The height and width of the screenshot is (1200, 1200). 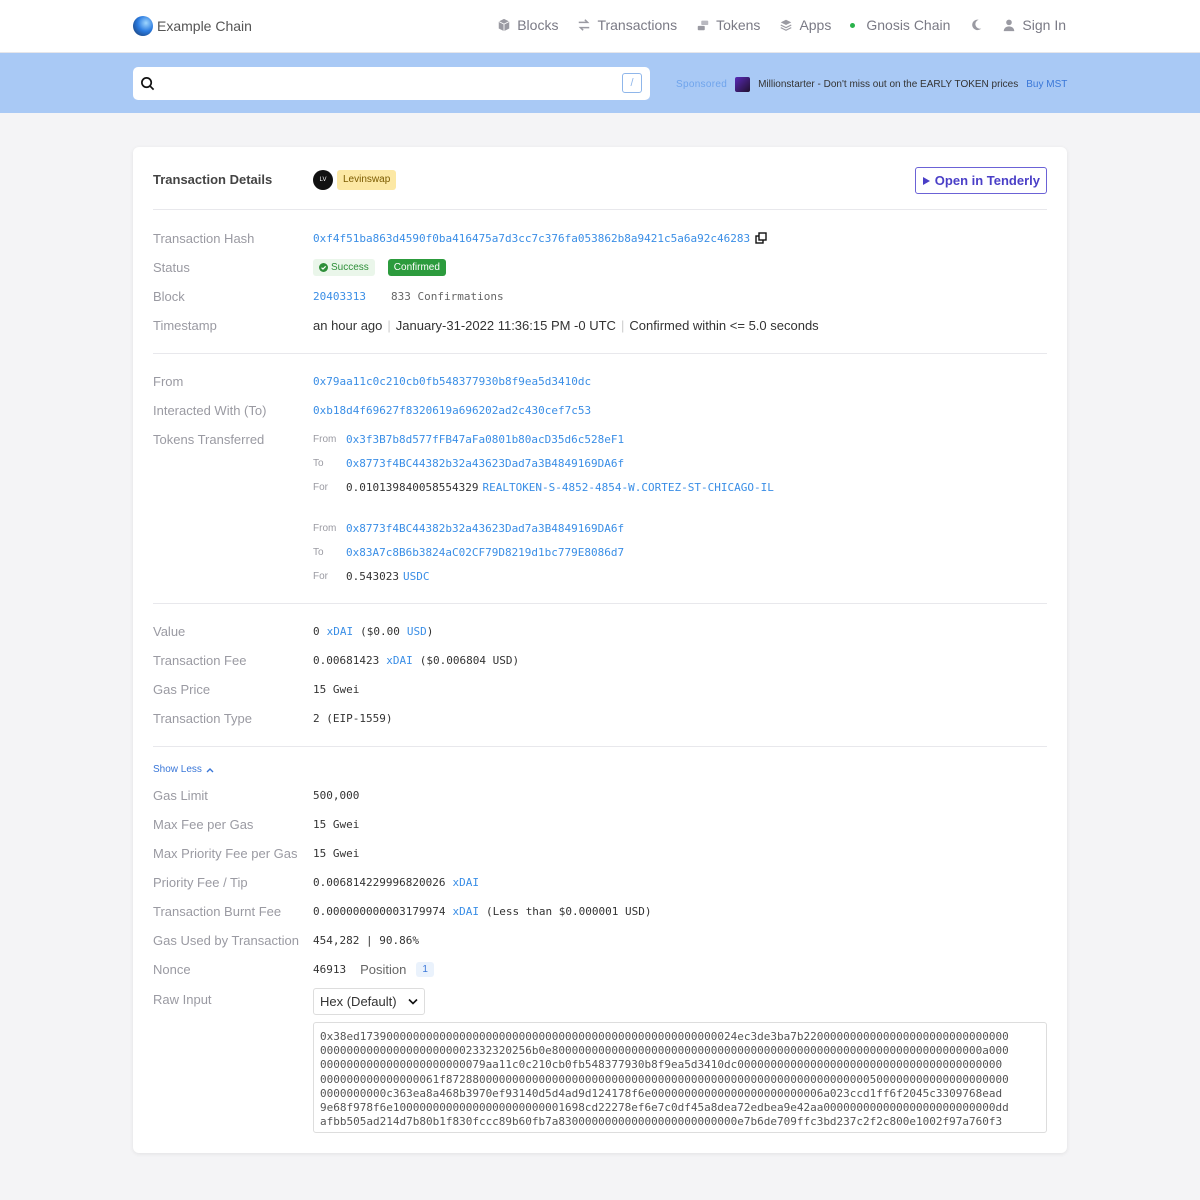 What do you see at coordinates (926, 180) in the screenshot?
I see `play-icon` at bounding box center [926, 180].